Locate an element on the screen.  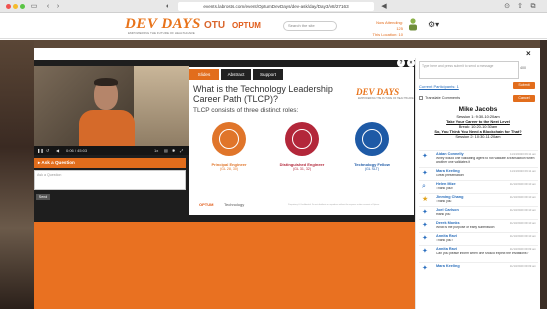
zoom-window-button is located at coordinates (22, 6).